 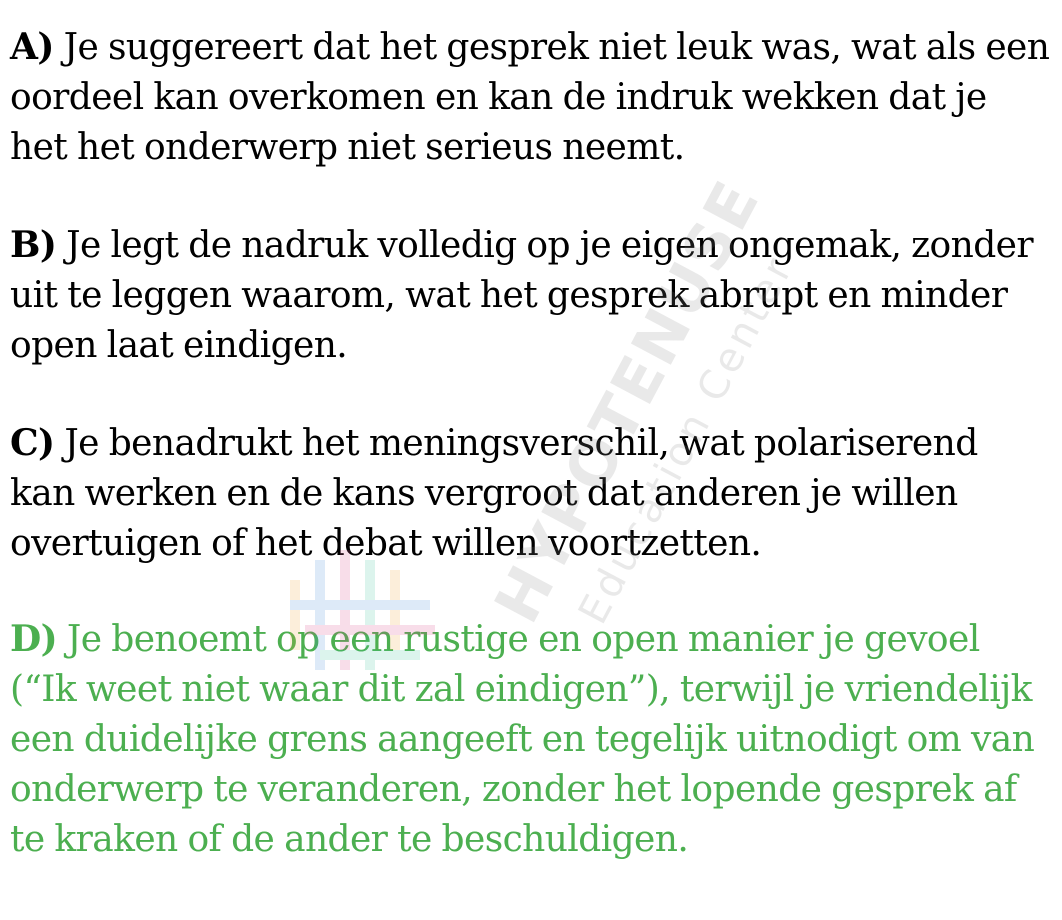 I want to click on option-b-letter: B), so click(x=33, y=245).